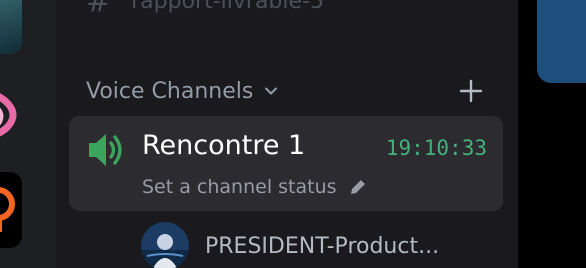 Image resolution: width=586 pixels, height=268 pixels. What do you see at coordinates (170, 91) in the screenshot?
I see `category-label: Voice Channels` at bounding box center [170, 91].